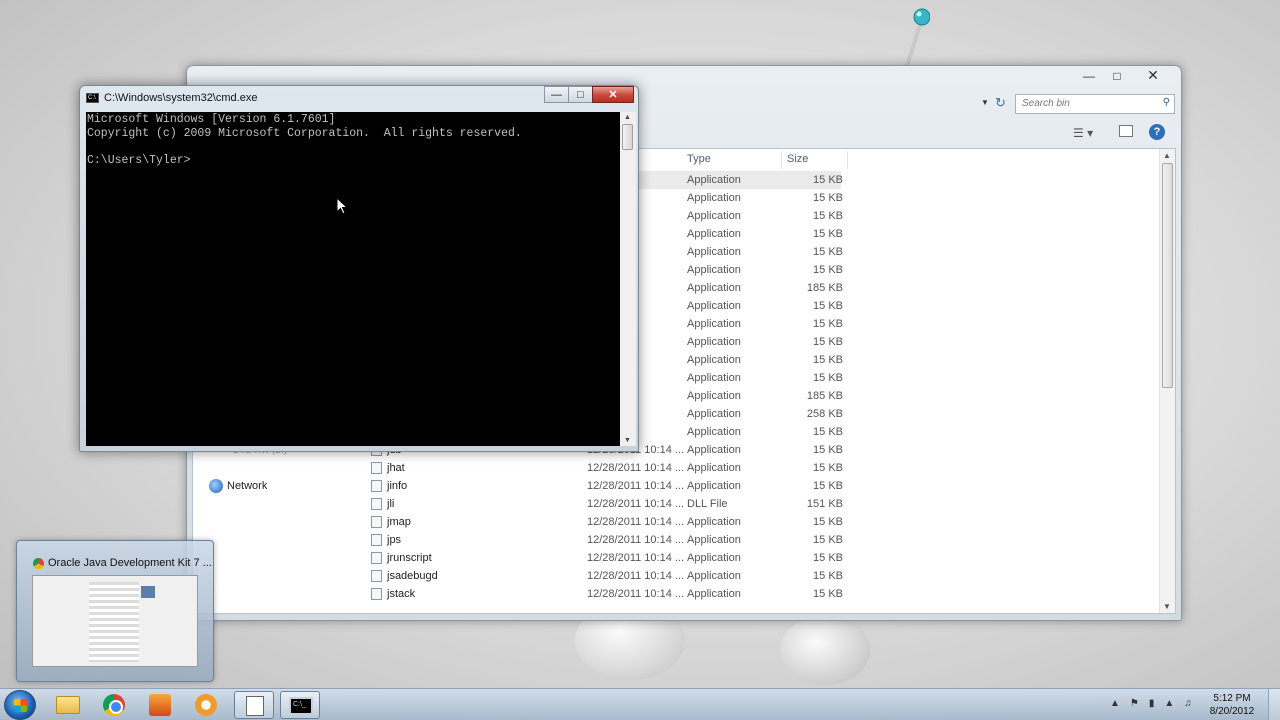  Describe the element at coordinates (602, 522) in the screenshot. I see `file-row: jmap 12/28/2011 10:14 ... Application 15 KB` at that location.